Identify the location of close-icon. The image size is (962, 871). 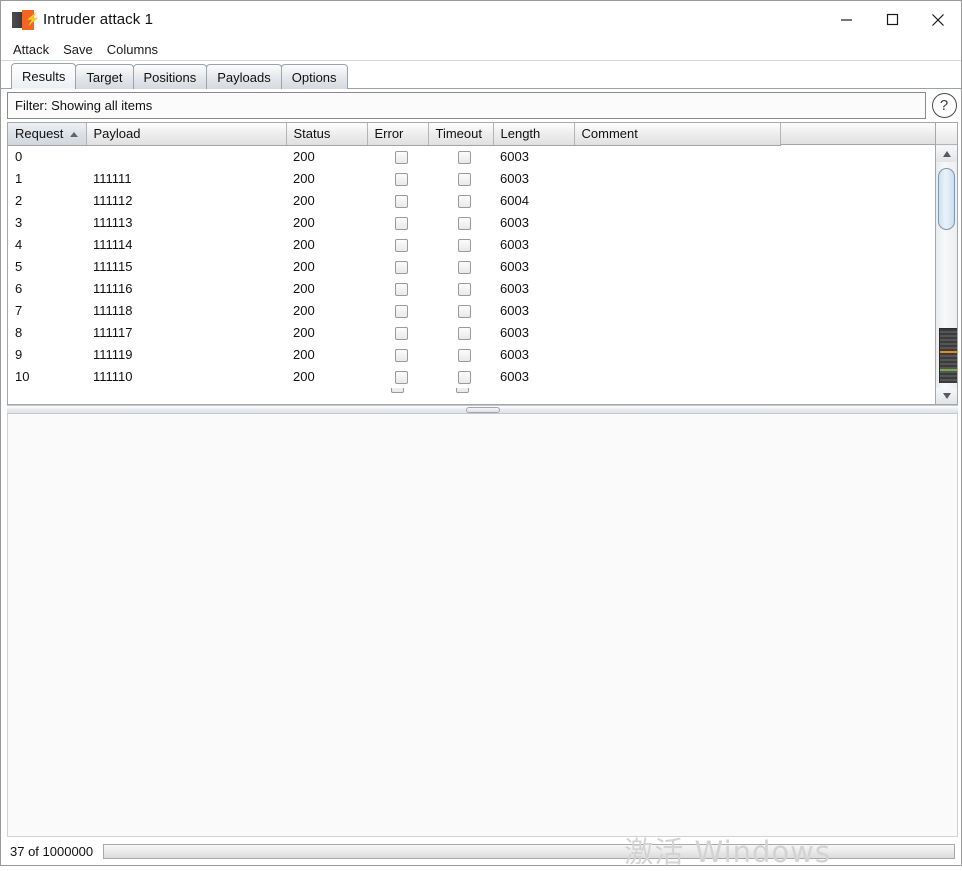
(938, 19).